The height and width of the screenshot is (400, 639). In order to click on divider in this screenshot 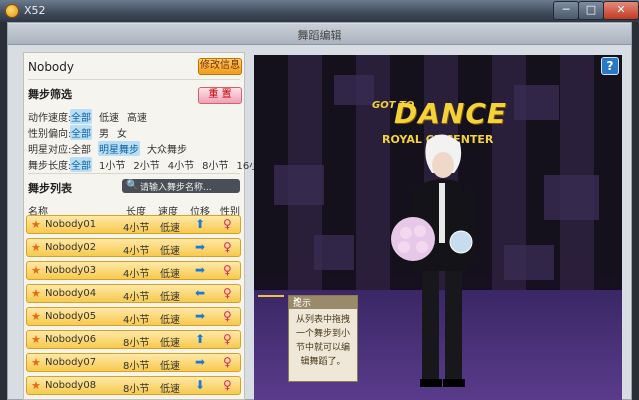, I will do `click(134, 79)`.